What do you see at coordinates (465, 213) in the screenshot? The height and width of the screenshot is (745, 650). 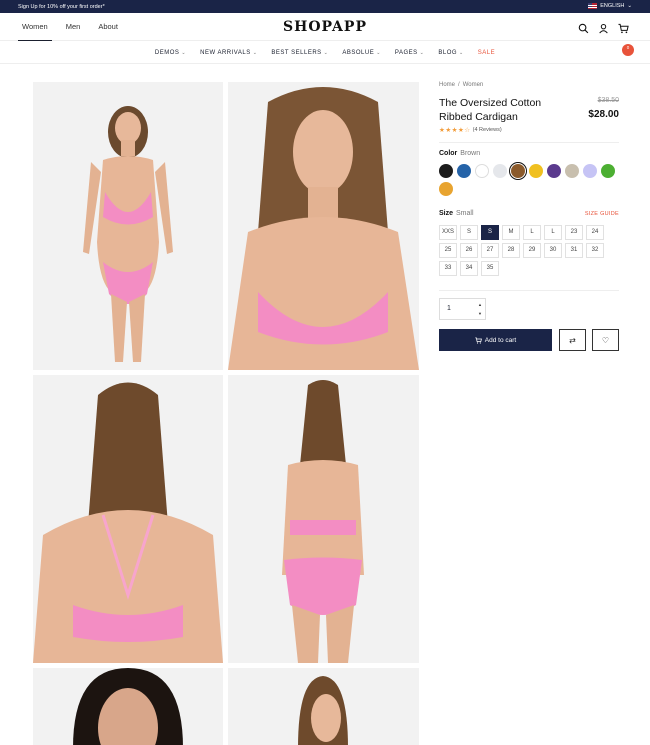 I see `size-value: Small` at bounding box center [465, 213].